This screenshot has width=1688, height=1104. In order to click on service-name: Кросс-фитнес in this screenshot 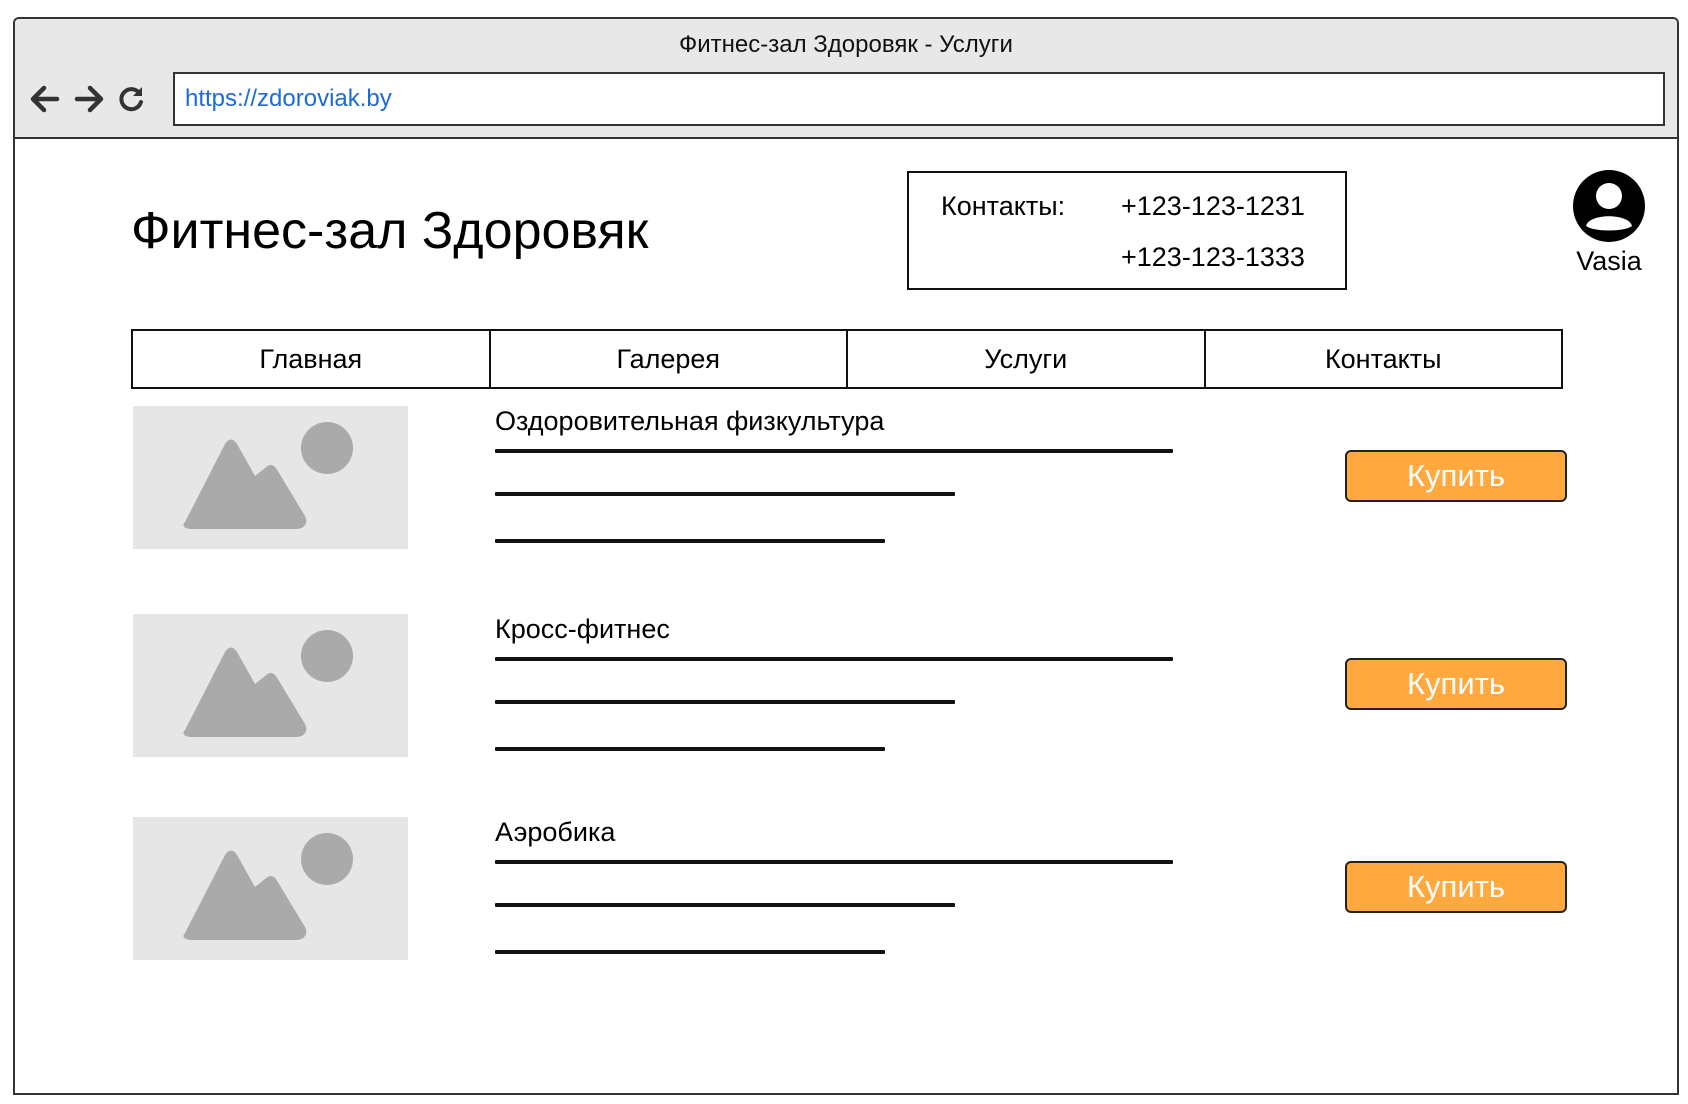, I will do `click(582, 629)`.